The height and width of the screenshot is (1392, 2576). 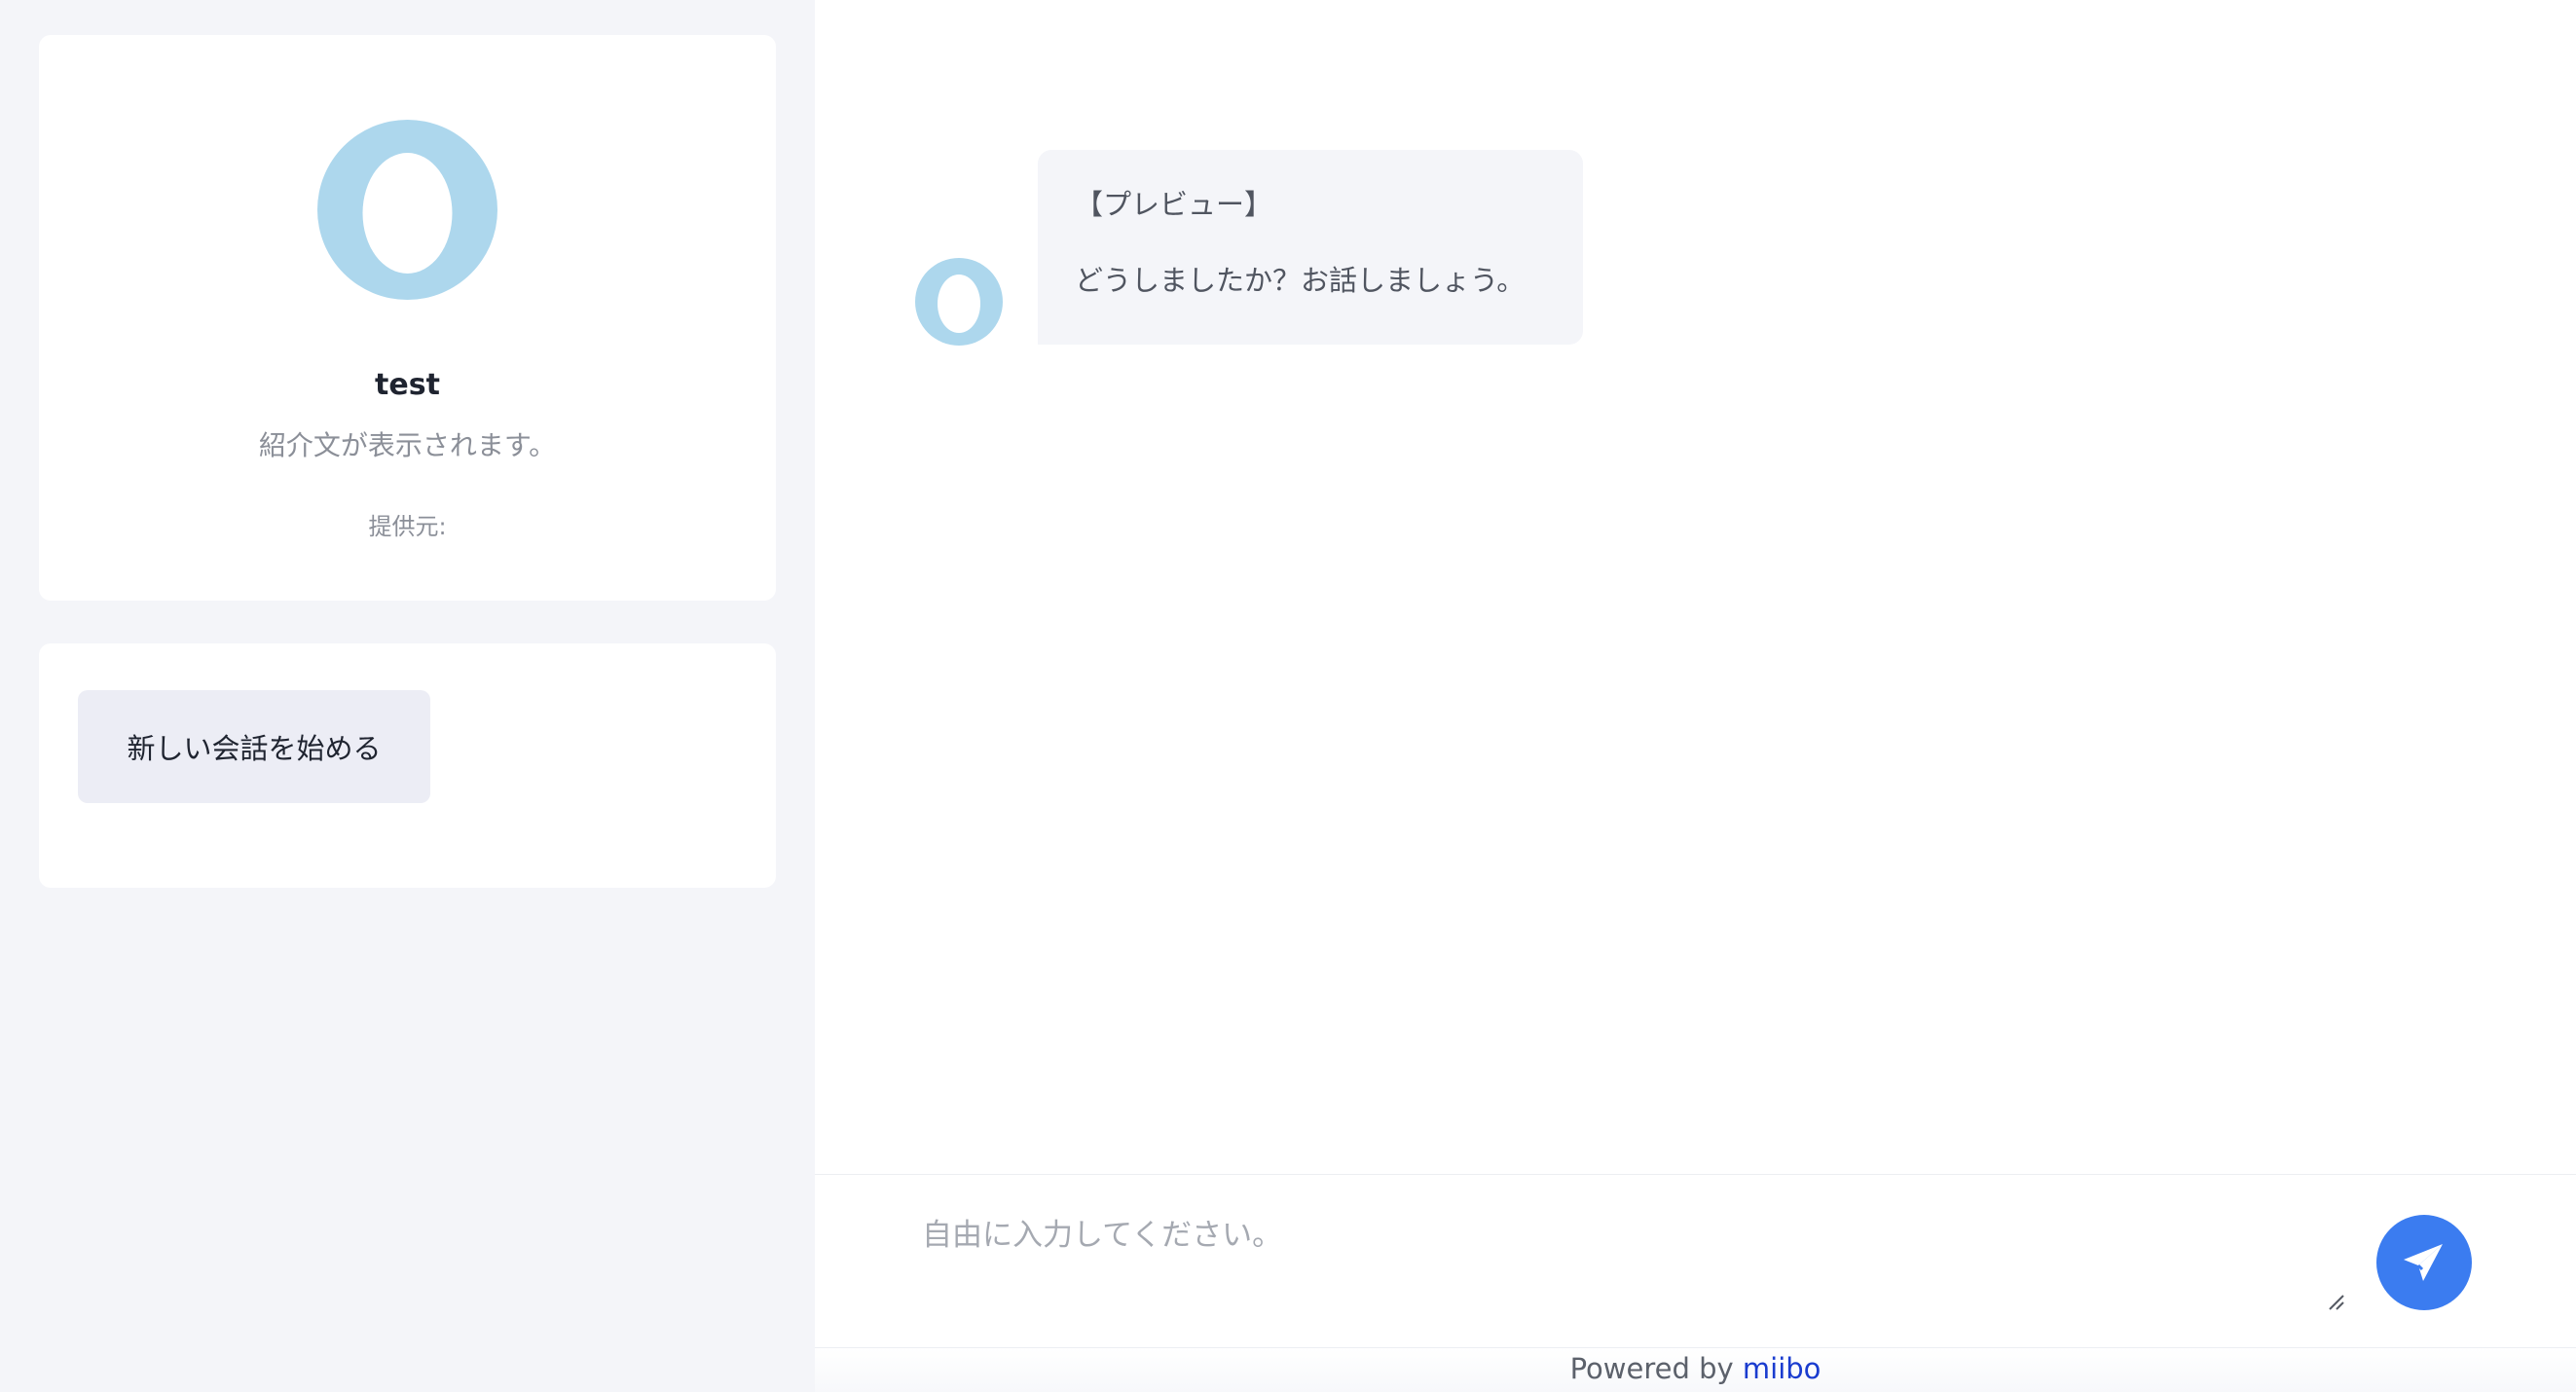 What do you see at coordinates (959, 302) in the screenshot?
I see `bot-message-avatar-icon` at bounding box center [959, 302].